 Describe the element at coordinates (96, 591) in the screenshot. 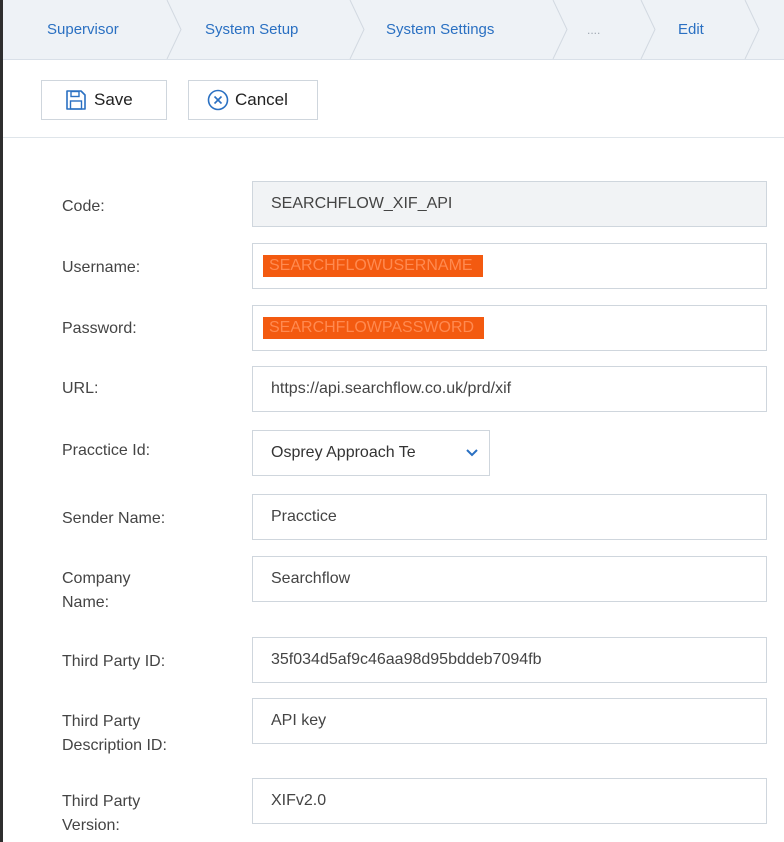

I see `company-name-label: Company Name:` at that location.